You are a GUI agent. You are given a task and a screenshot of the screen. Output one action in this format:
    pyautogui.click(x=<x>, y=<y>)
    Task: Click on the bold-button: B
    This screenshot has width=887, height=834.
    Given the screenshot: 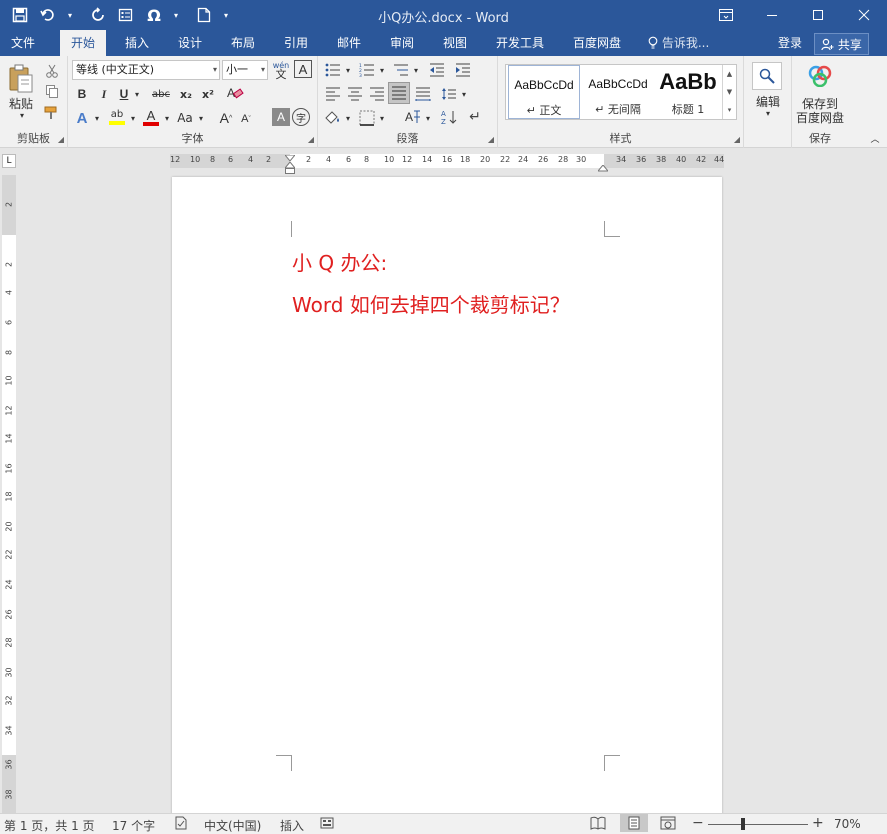 What is the action you would take?
    pyautogui.click(x=82, y=94)
    